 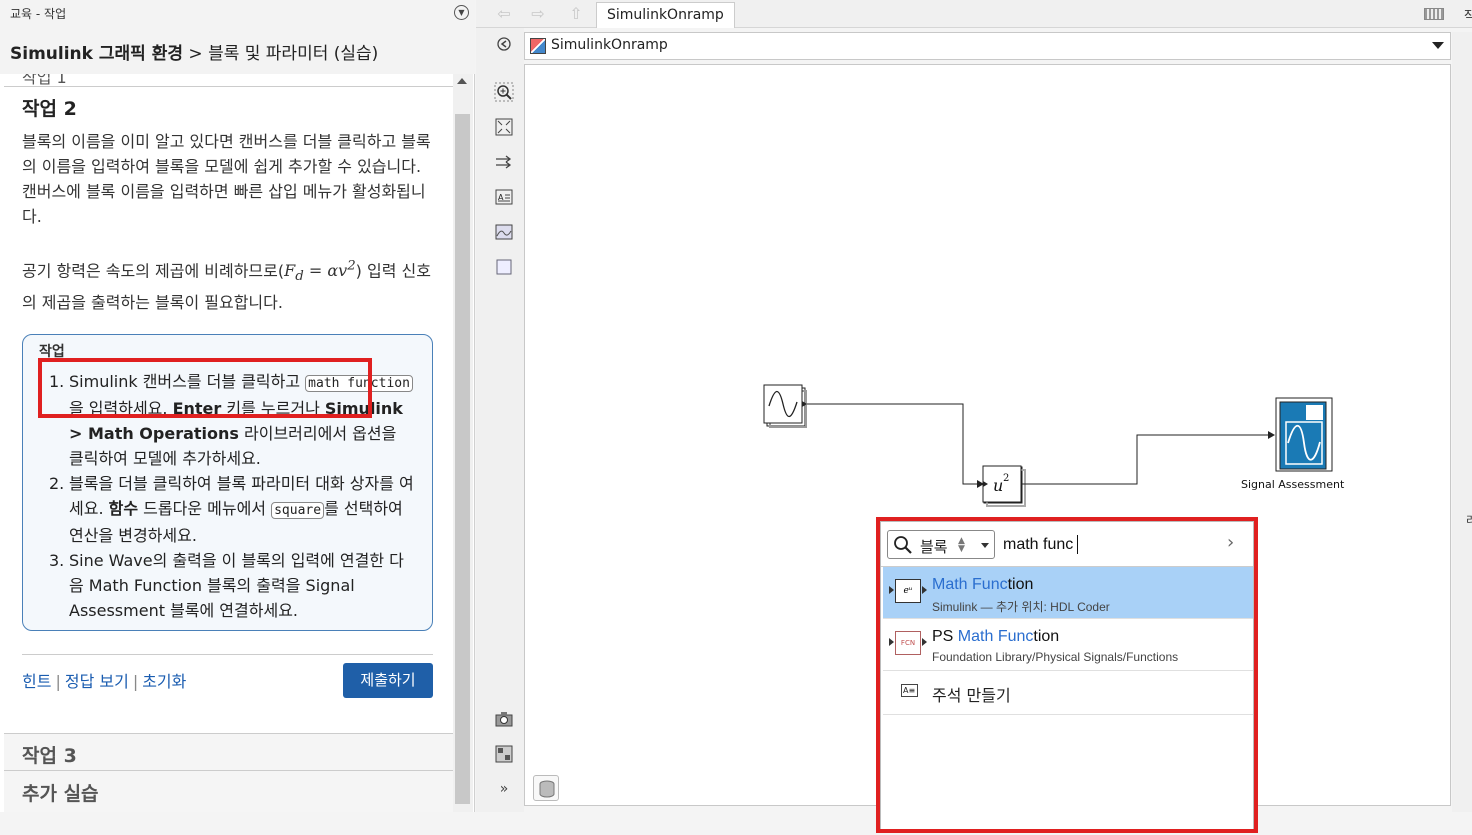 What do you see at coordinates (504, 14) in the screenshot?
I see `back-arrow-icon: ⇦` at bounding box center [504, 14].